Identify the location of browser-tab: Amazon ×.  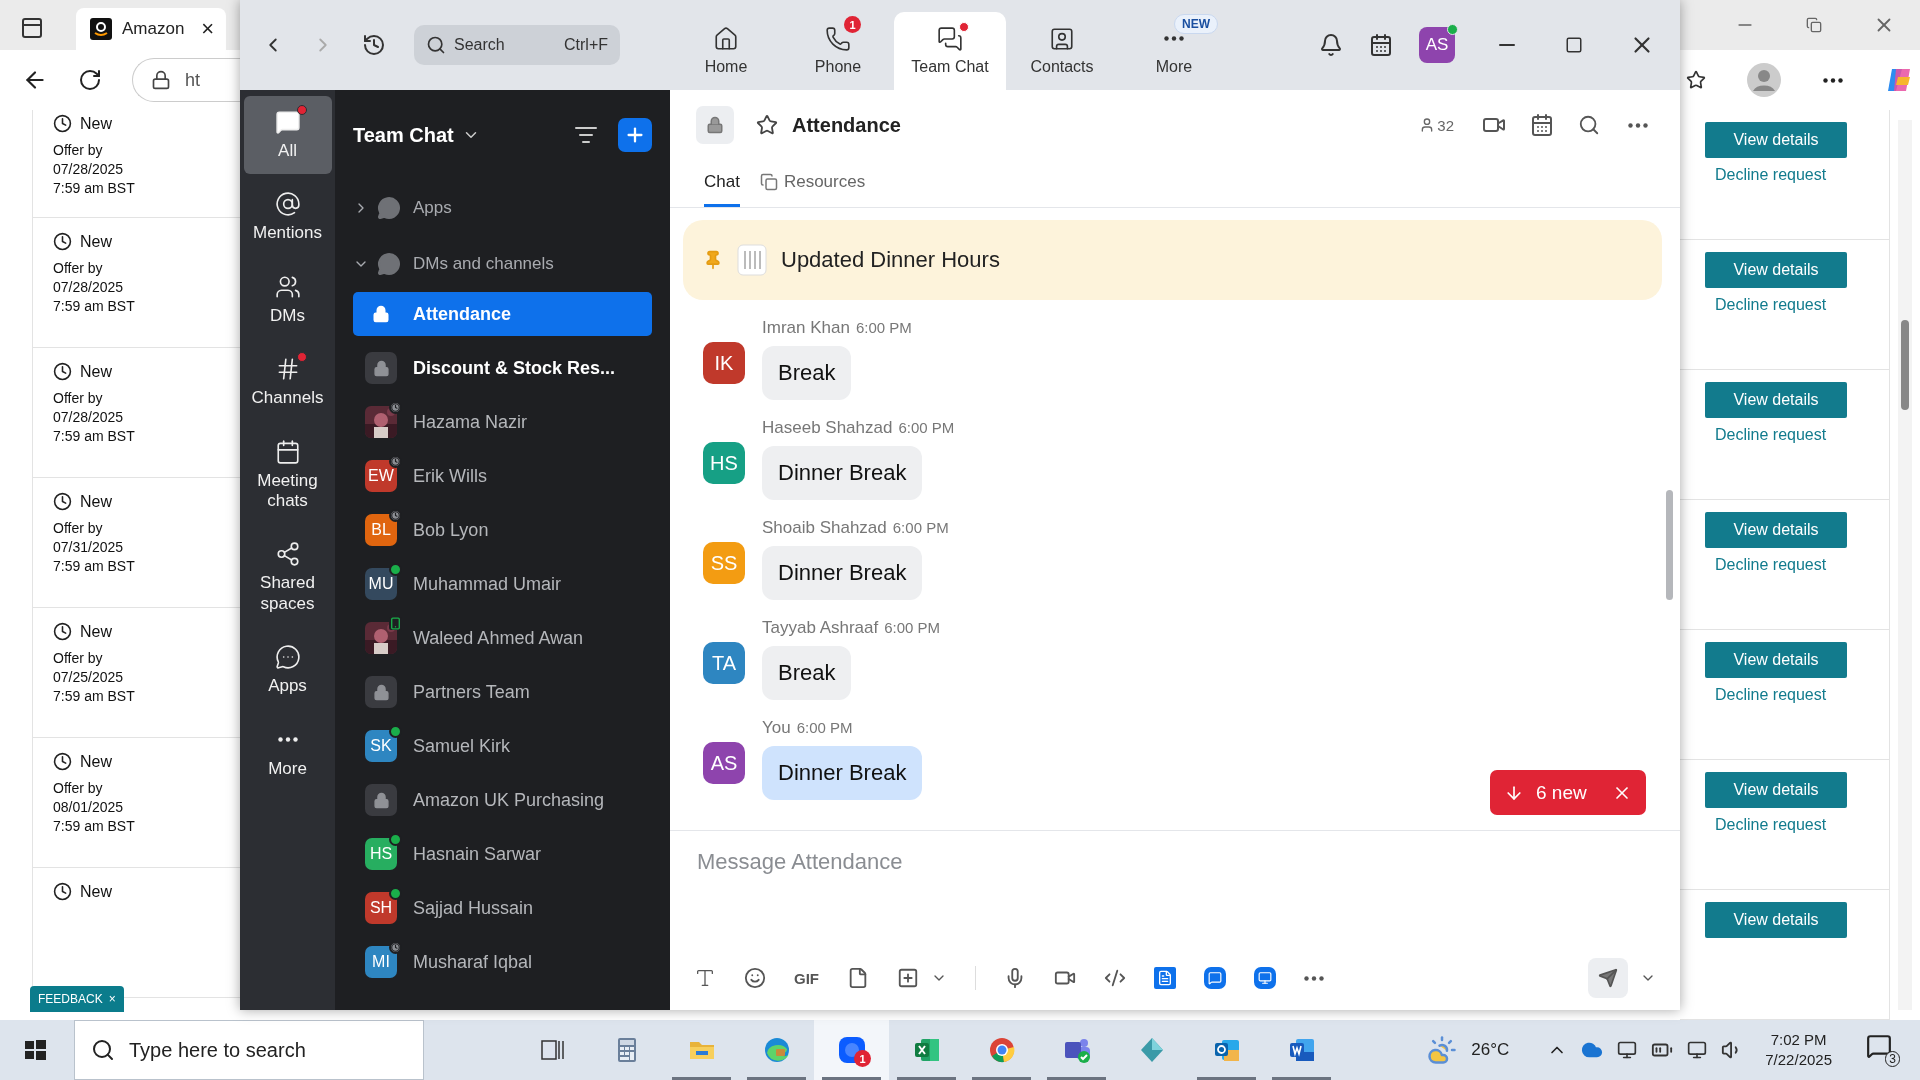
(151, 29).